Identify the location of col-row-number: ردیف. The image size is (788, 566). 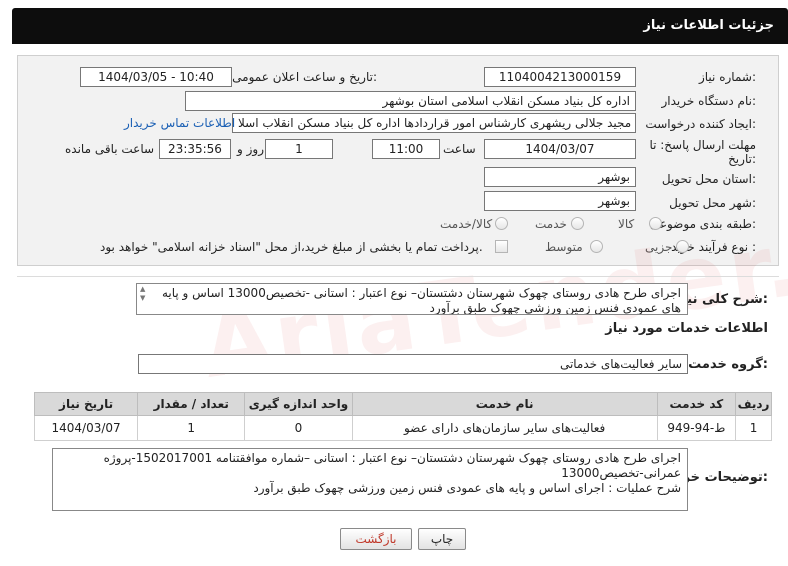
(753, 404).